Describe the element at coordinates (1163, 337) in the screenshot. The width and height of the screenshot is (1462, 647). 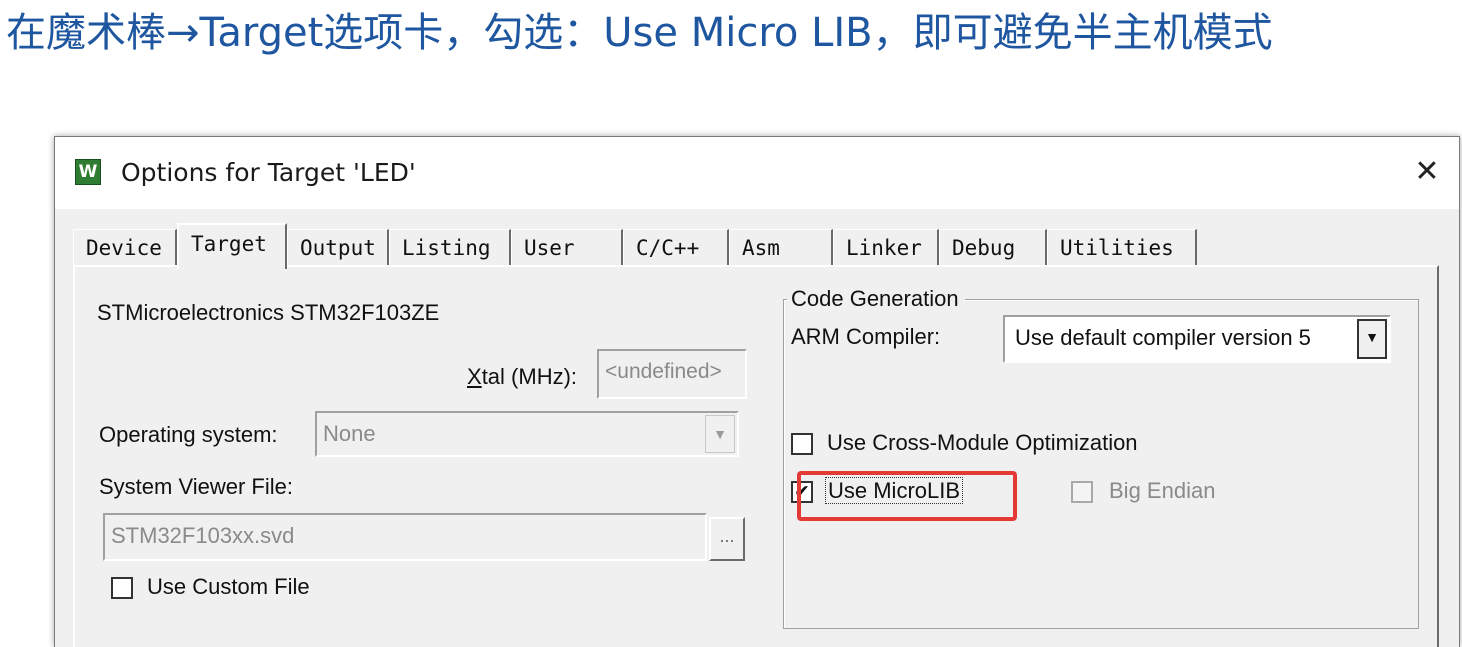
I see `arm-compiler-value: Use default compiler version 5` at that location.